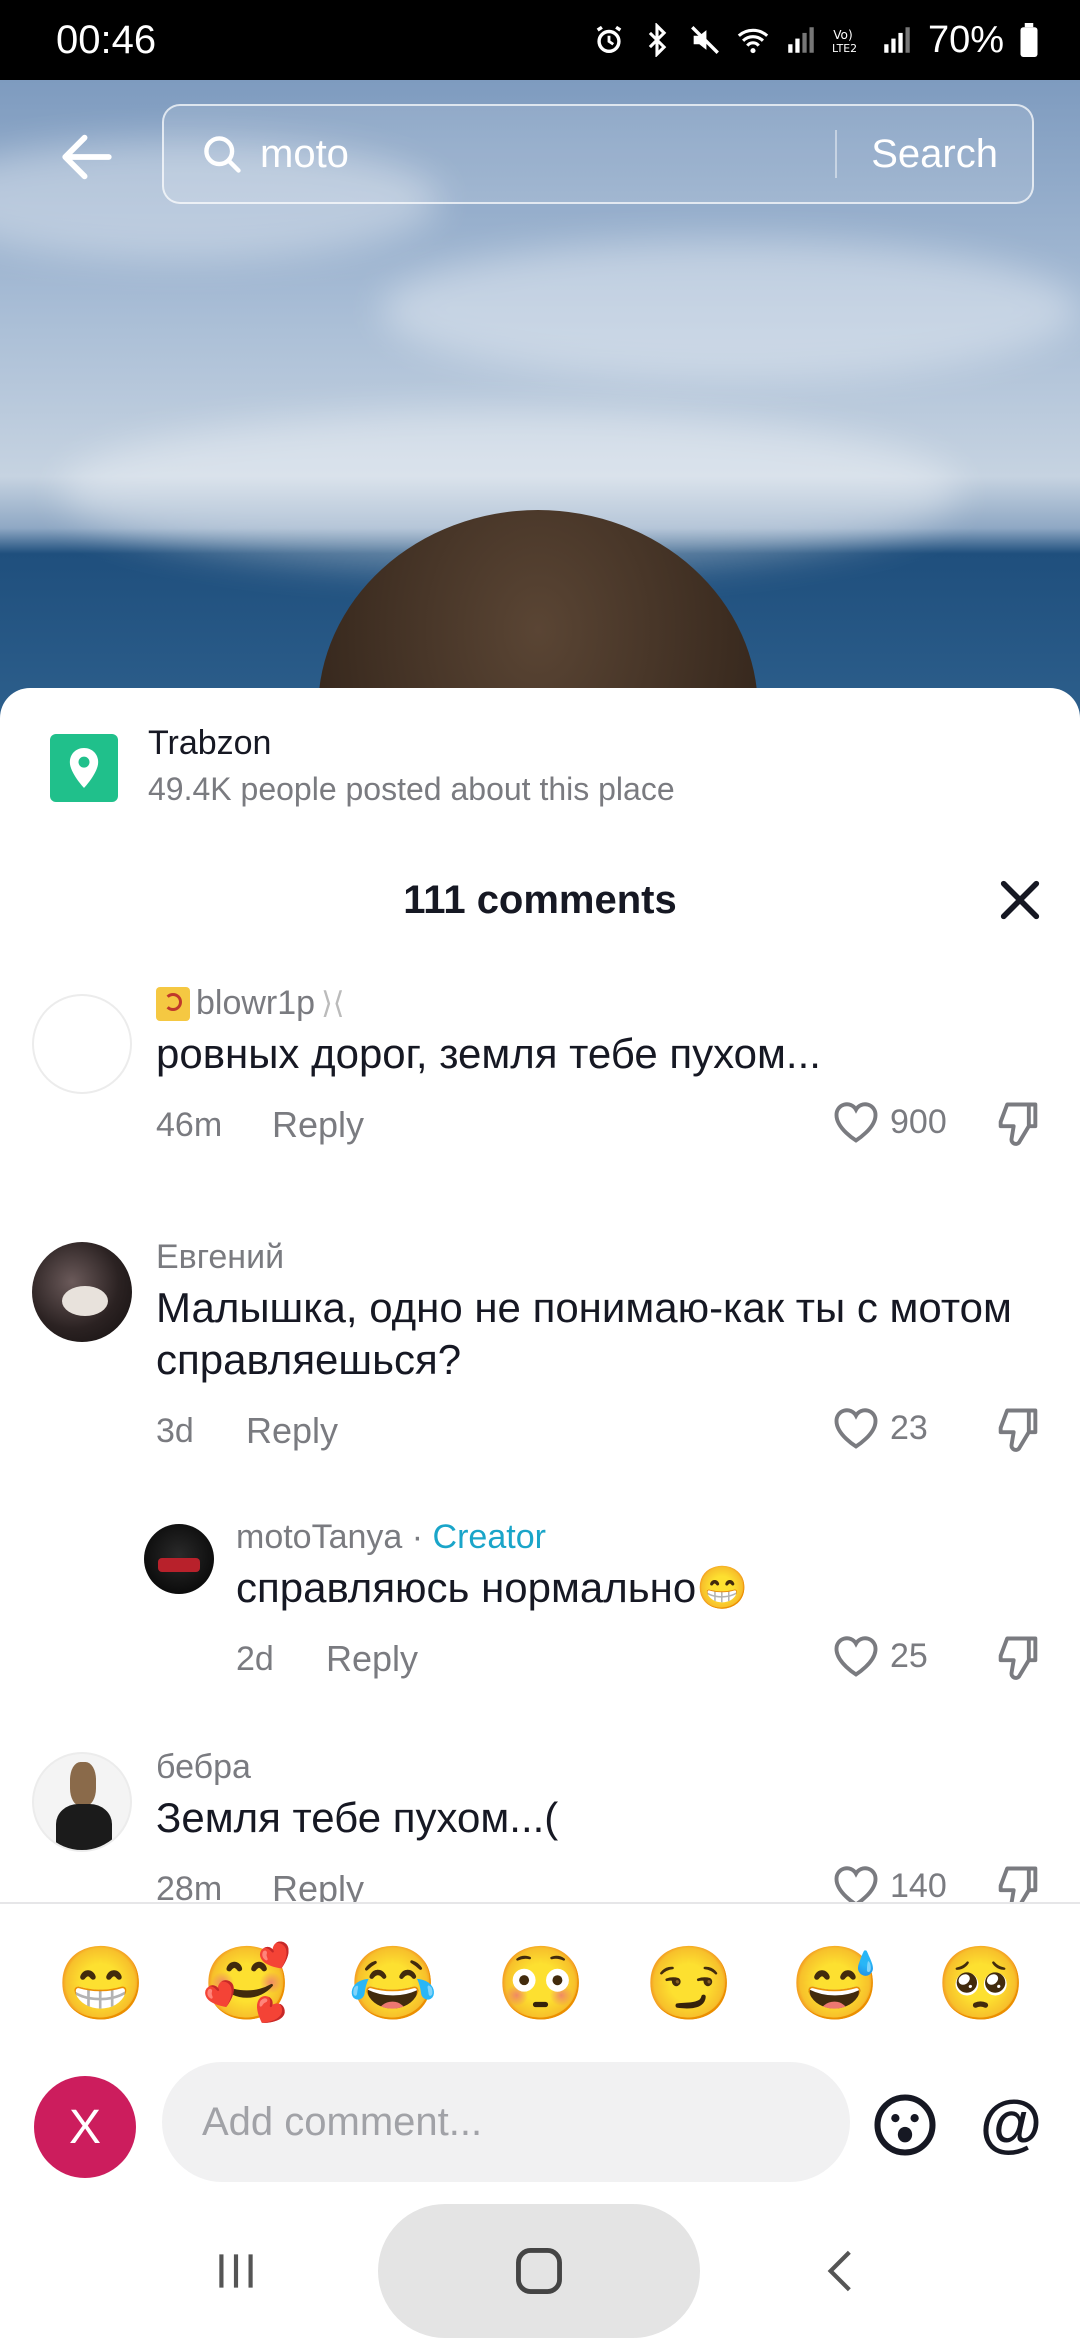  What do you see at coordinates (1029, 40) in the screenshot?
I see `battery-icon` at bounding box center [1029, 40].